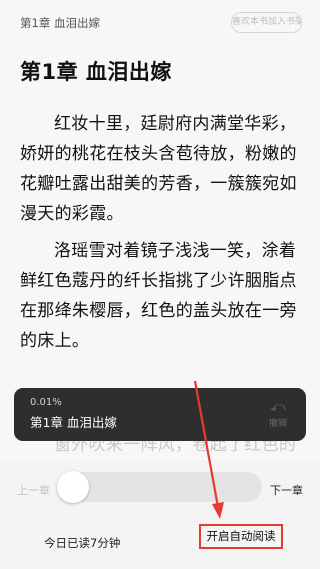  I want to click on progress-toast: 0.01% 第1章 血泪出嫁 ⤺ 撤销, so click(160, 414).